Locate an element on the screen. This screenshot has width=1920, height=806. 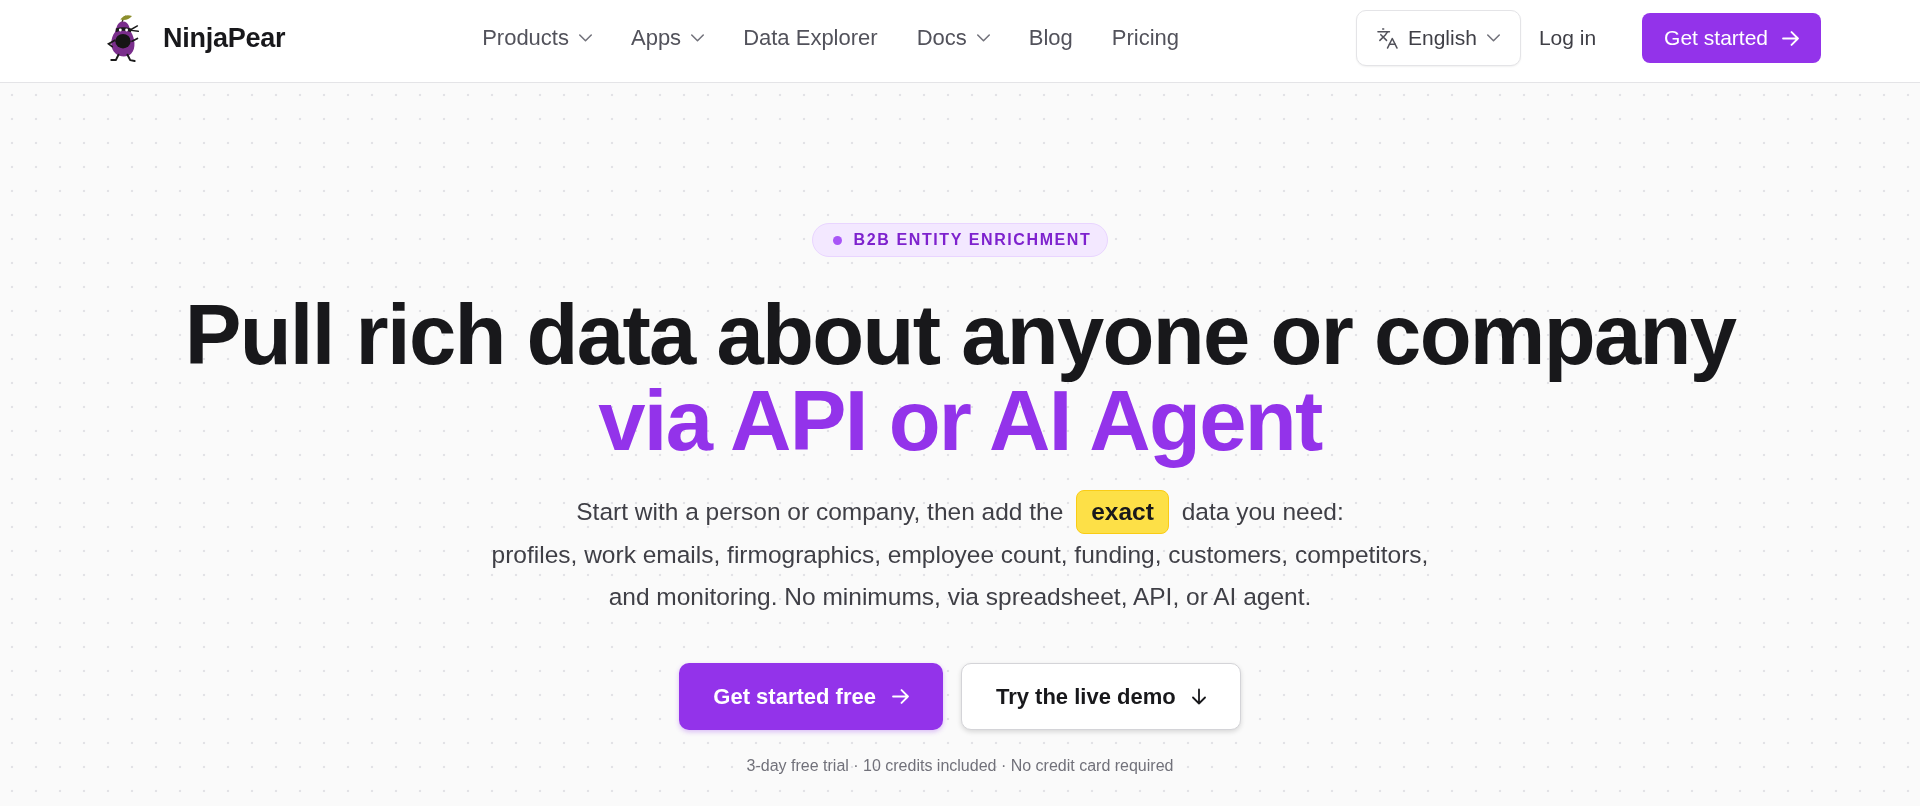
secondary-button: Try the live demo is located at coordinates (1100, 696).